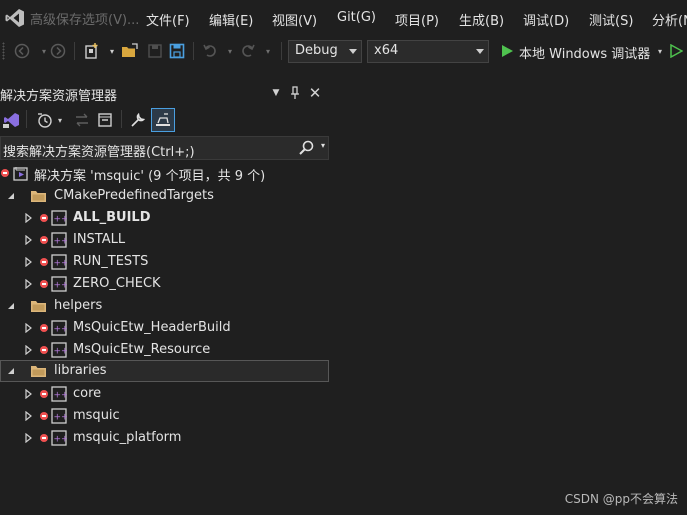 This screenshot has height=515, width=687. What do you see at coordinates (230, 51) in the screenshot?
I see `undo-dropdown-icon: ▾` at bounding box center [230, 51].